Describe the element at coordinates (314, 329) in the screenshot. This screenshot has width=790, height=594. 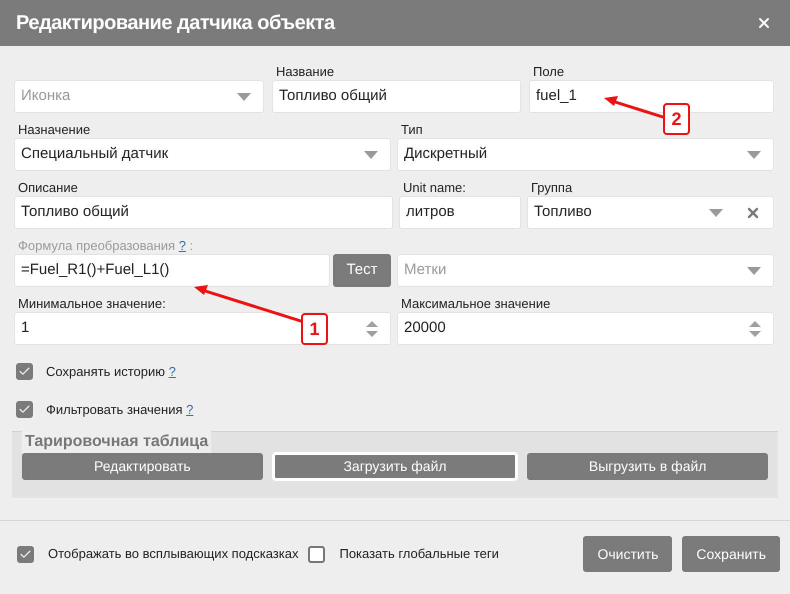
I see `callout-badge: 1` at that location.